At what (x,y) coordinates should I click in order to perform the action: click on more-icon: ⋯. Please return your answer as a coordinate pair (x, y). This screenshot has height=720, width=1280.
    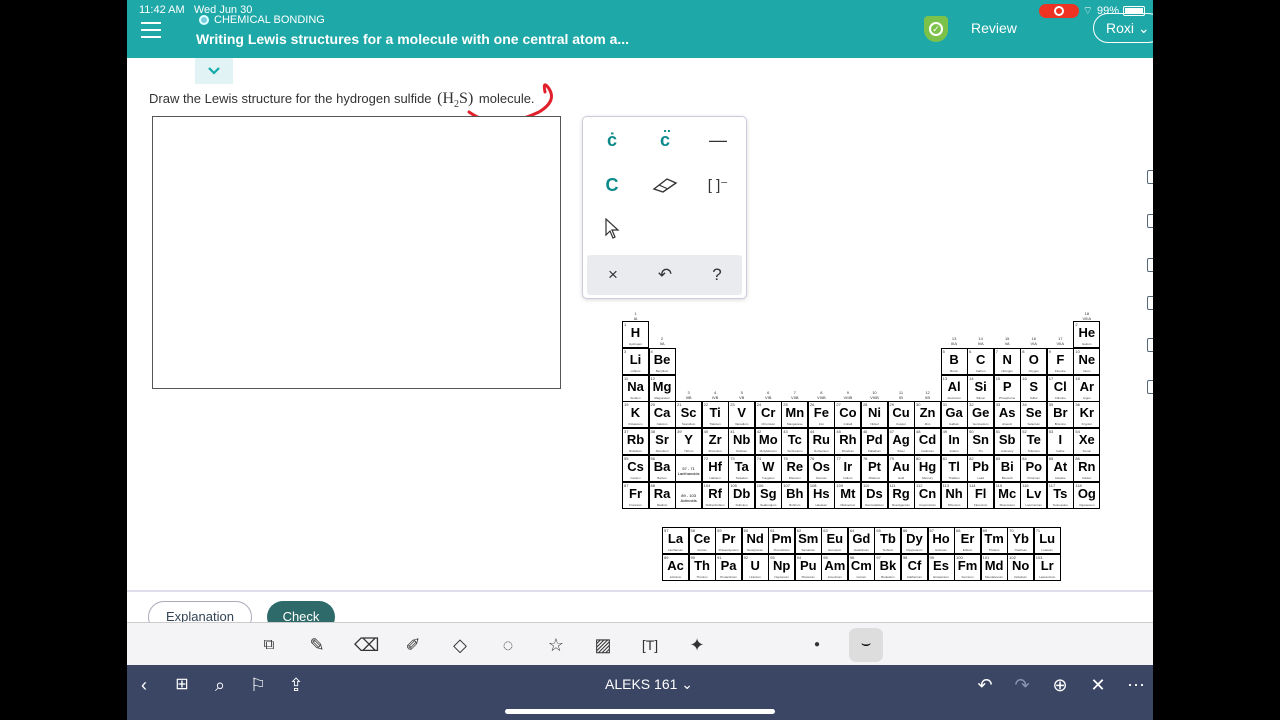
    Looking at the image, I should click on (1136, 685).